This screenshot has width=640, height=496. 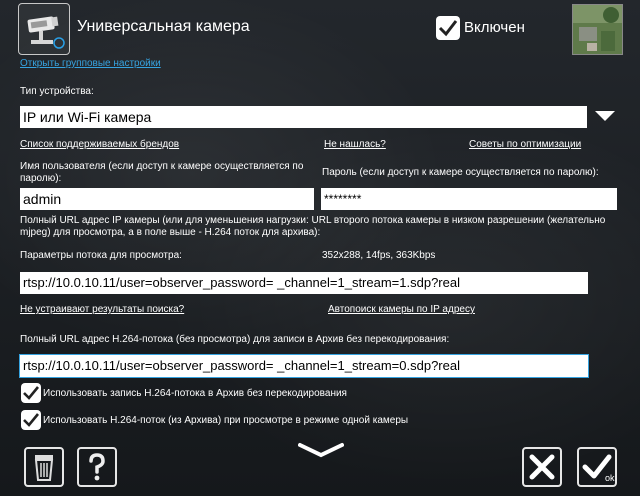 What do you see at coordinates (102, 309) in the screenshot?
I see `bad-search-results-link: Не устраивают результаты поиска?` at bounding box center [102, 309].